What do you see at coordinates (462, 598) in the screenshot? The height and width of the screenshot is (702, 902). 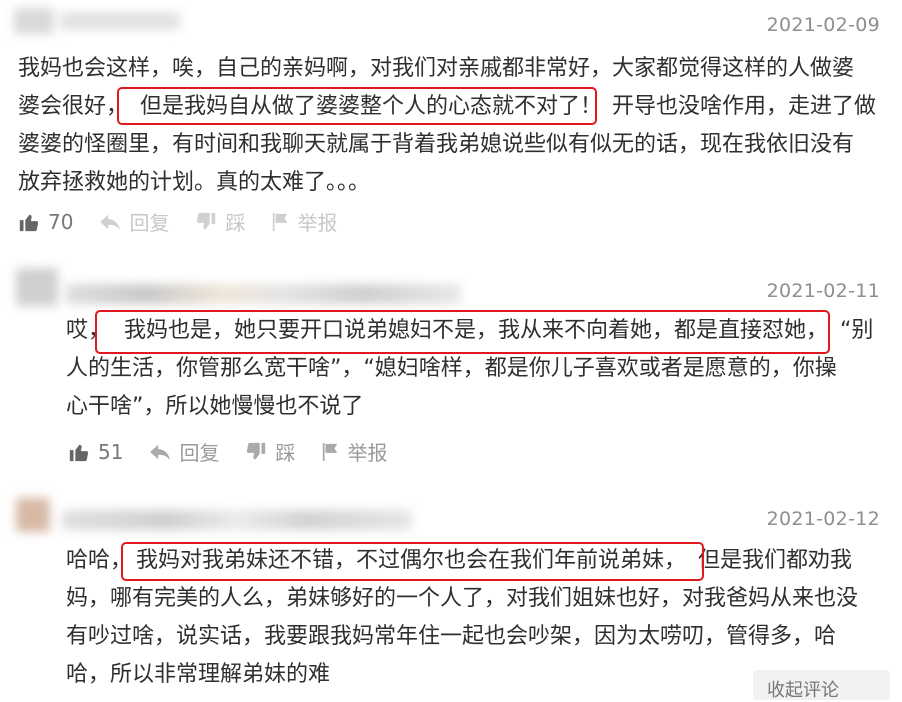 I see `comment-line: 妈，哪有完美的人么，弟妹够好的一个人了，对我们姐妹也好，对我爸妈从来也没` at bounding box center [462, 598].